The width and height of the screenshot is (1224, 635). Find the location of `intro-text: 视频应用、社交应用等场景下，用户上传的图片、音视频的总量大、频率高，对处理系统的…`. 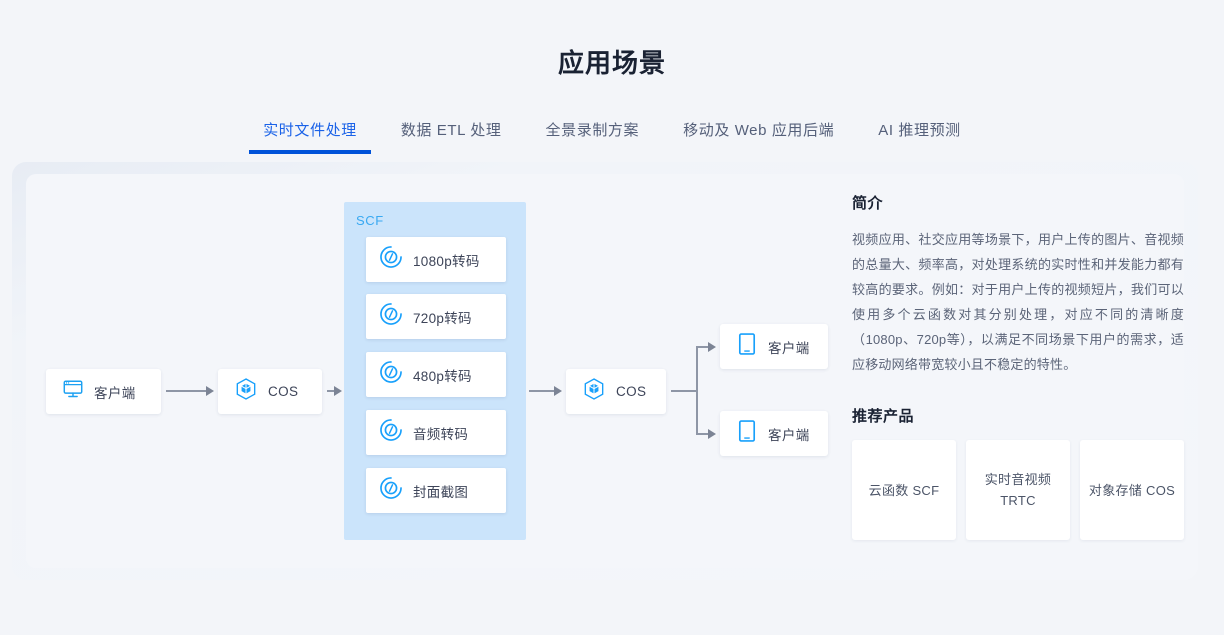

intro-text: 视频应用、社交应用等场景下，用户上传的图片、音视频的总量大、频率高，对处理系统的… is located at coordinates (1018, 302).